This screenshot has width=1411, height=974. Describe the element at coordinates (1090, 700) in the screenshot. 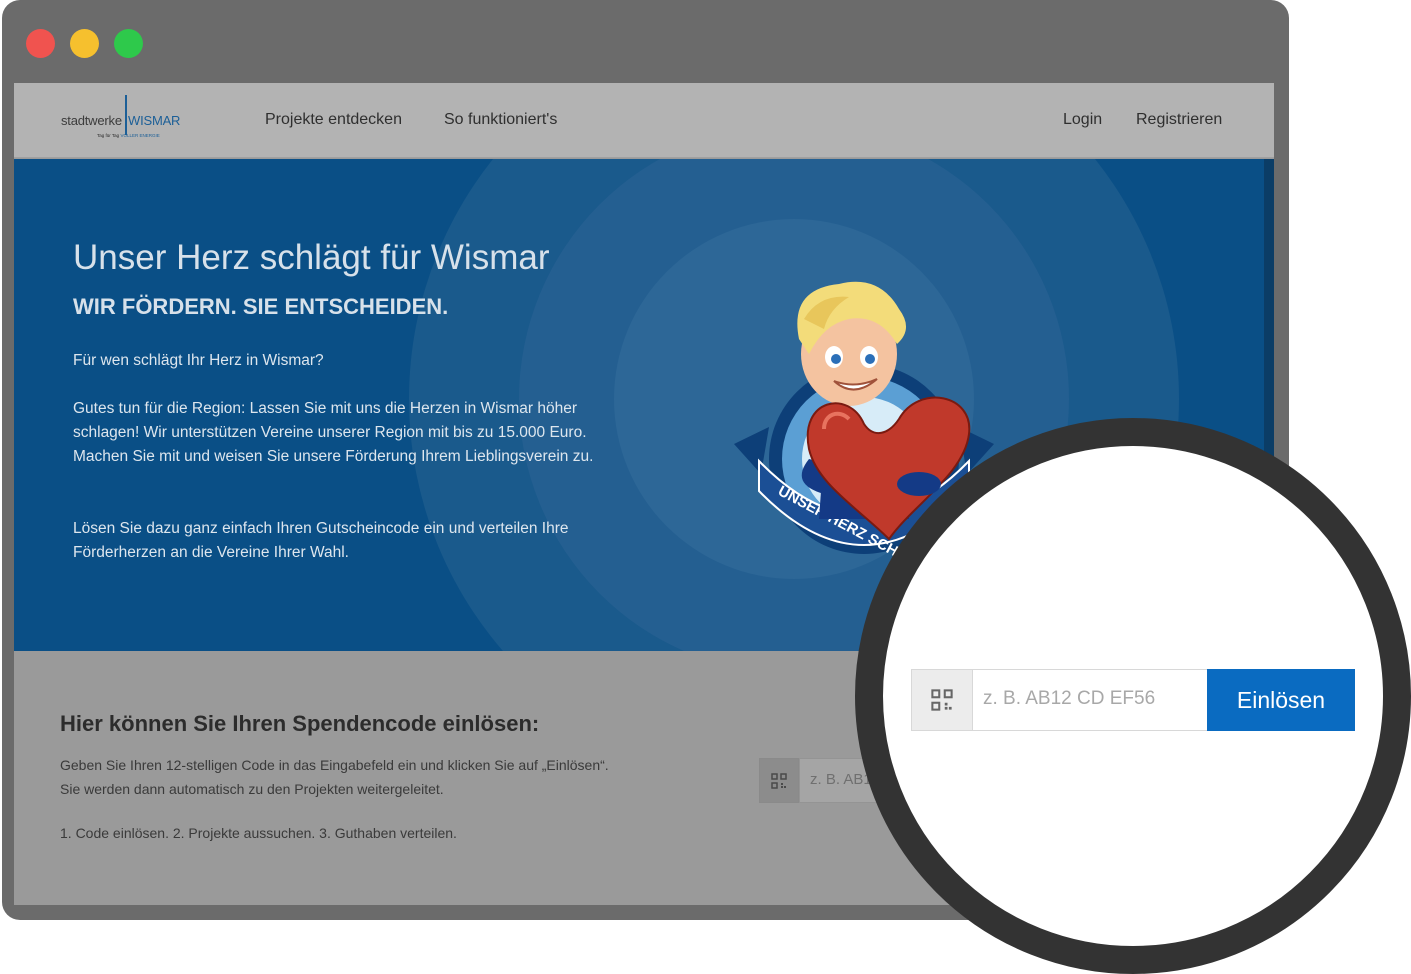

I see `code-input: z. B. AB12 CD EF56` at that location.